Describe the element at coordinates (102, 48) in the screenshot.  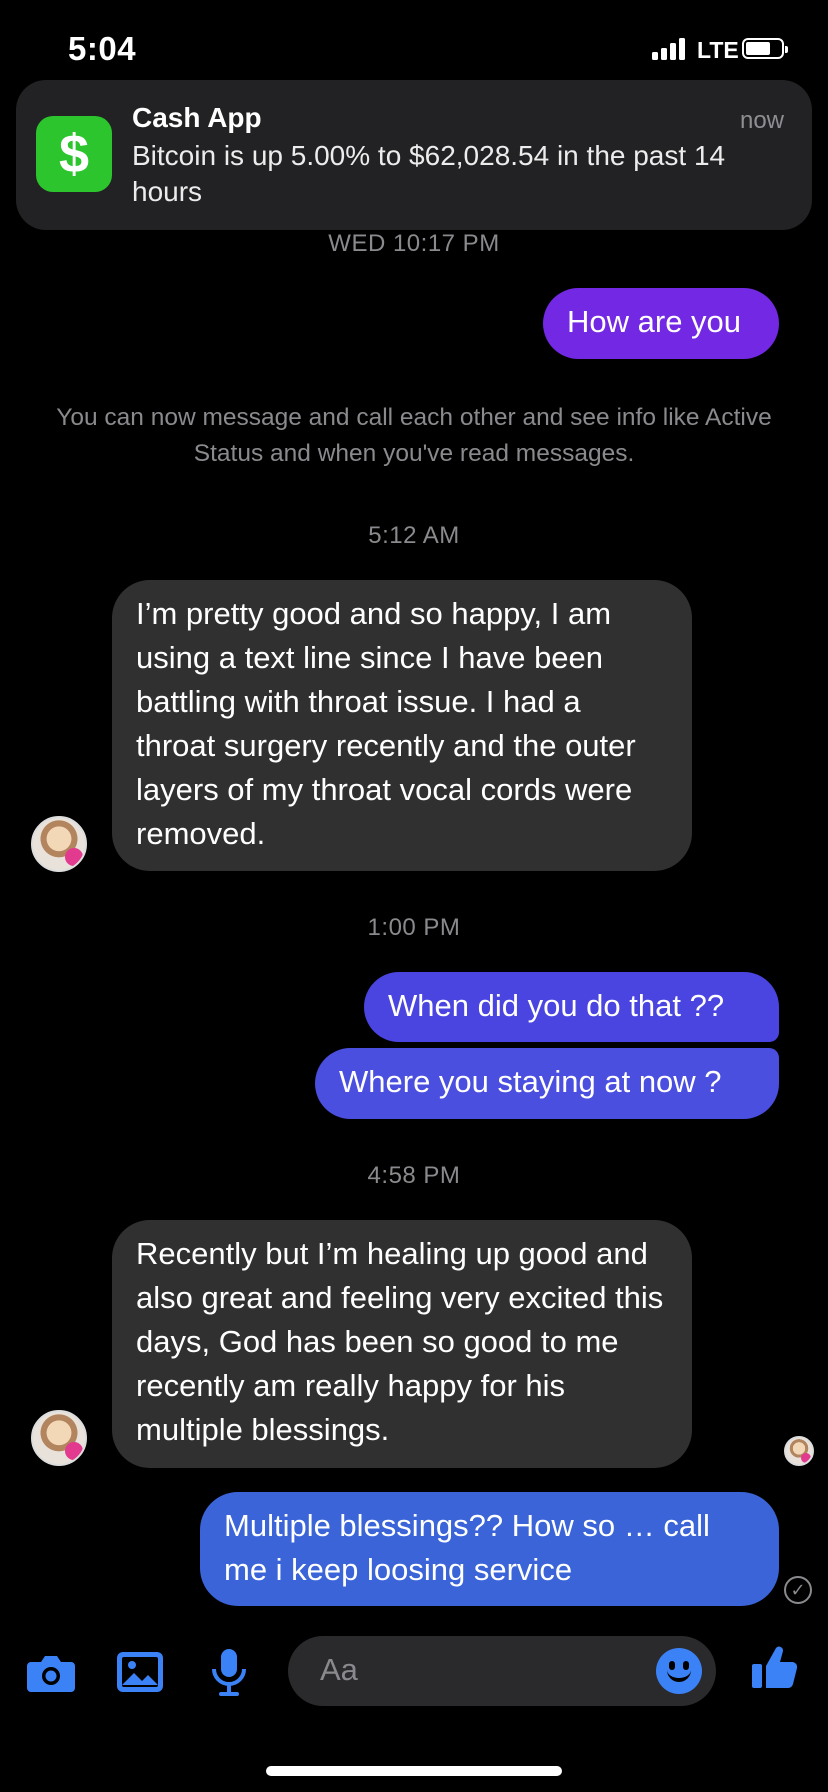
I see `status-time: 5:04` at that location.